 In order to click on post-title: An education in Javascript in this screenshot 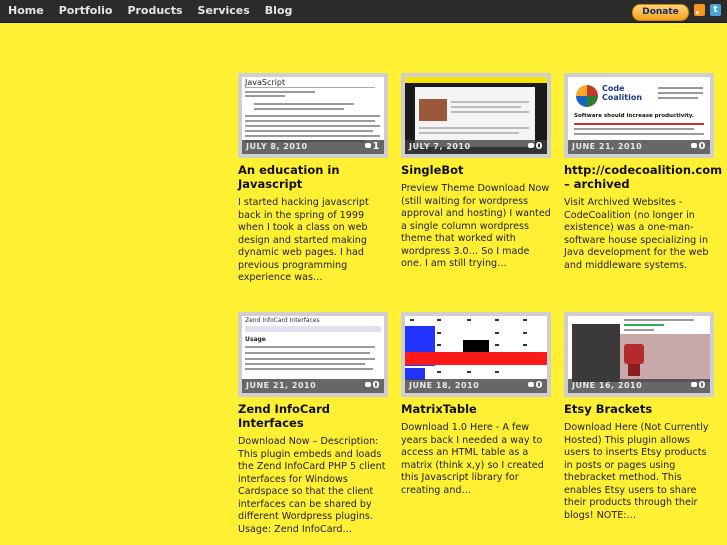, I will do `click(313, 177)`.